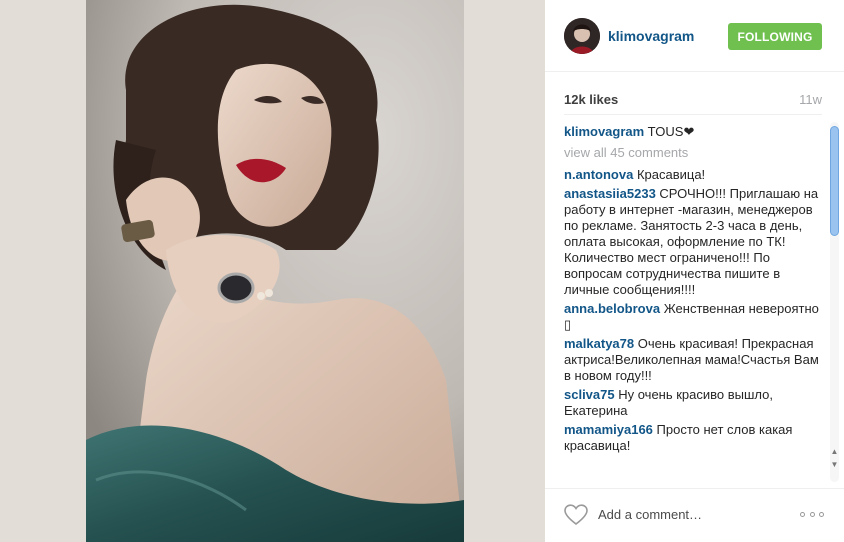  I want to click on comment-author: anastasiia5233, so click(610, 193).